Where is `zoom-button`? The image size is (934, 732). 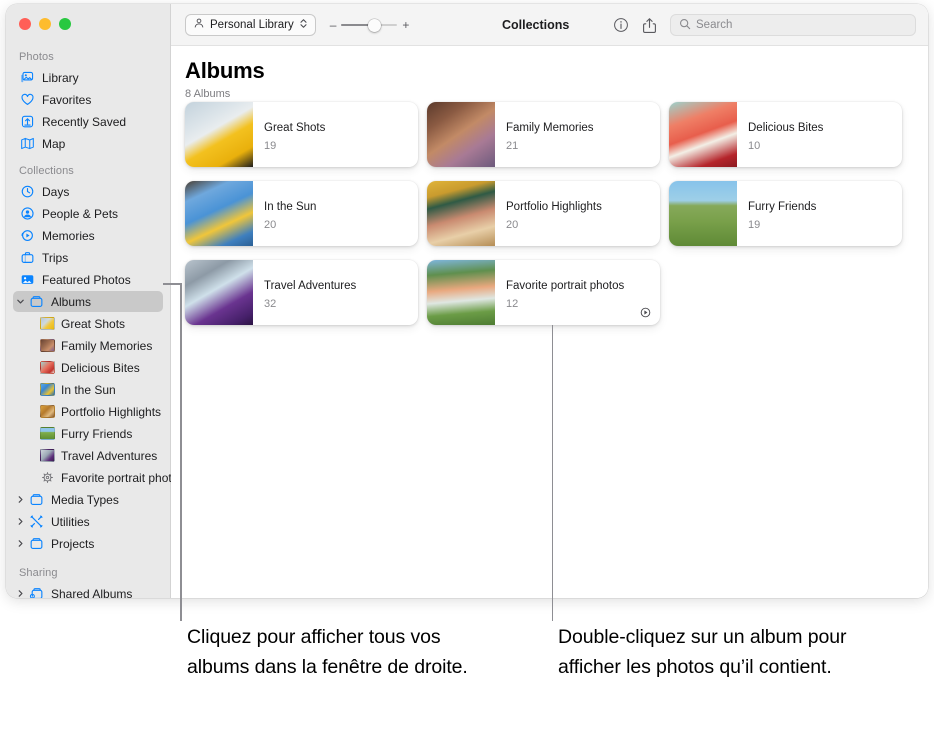
zoom-button is located at coordinates (65, 24).